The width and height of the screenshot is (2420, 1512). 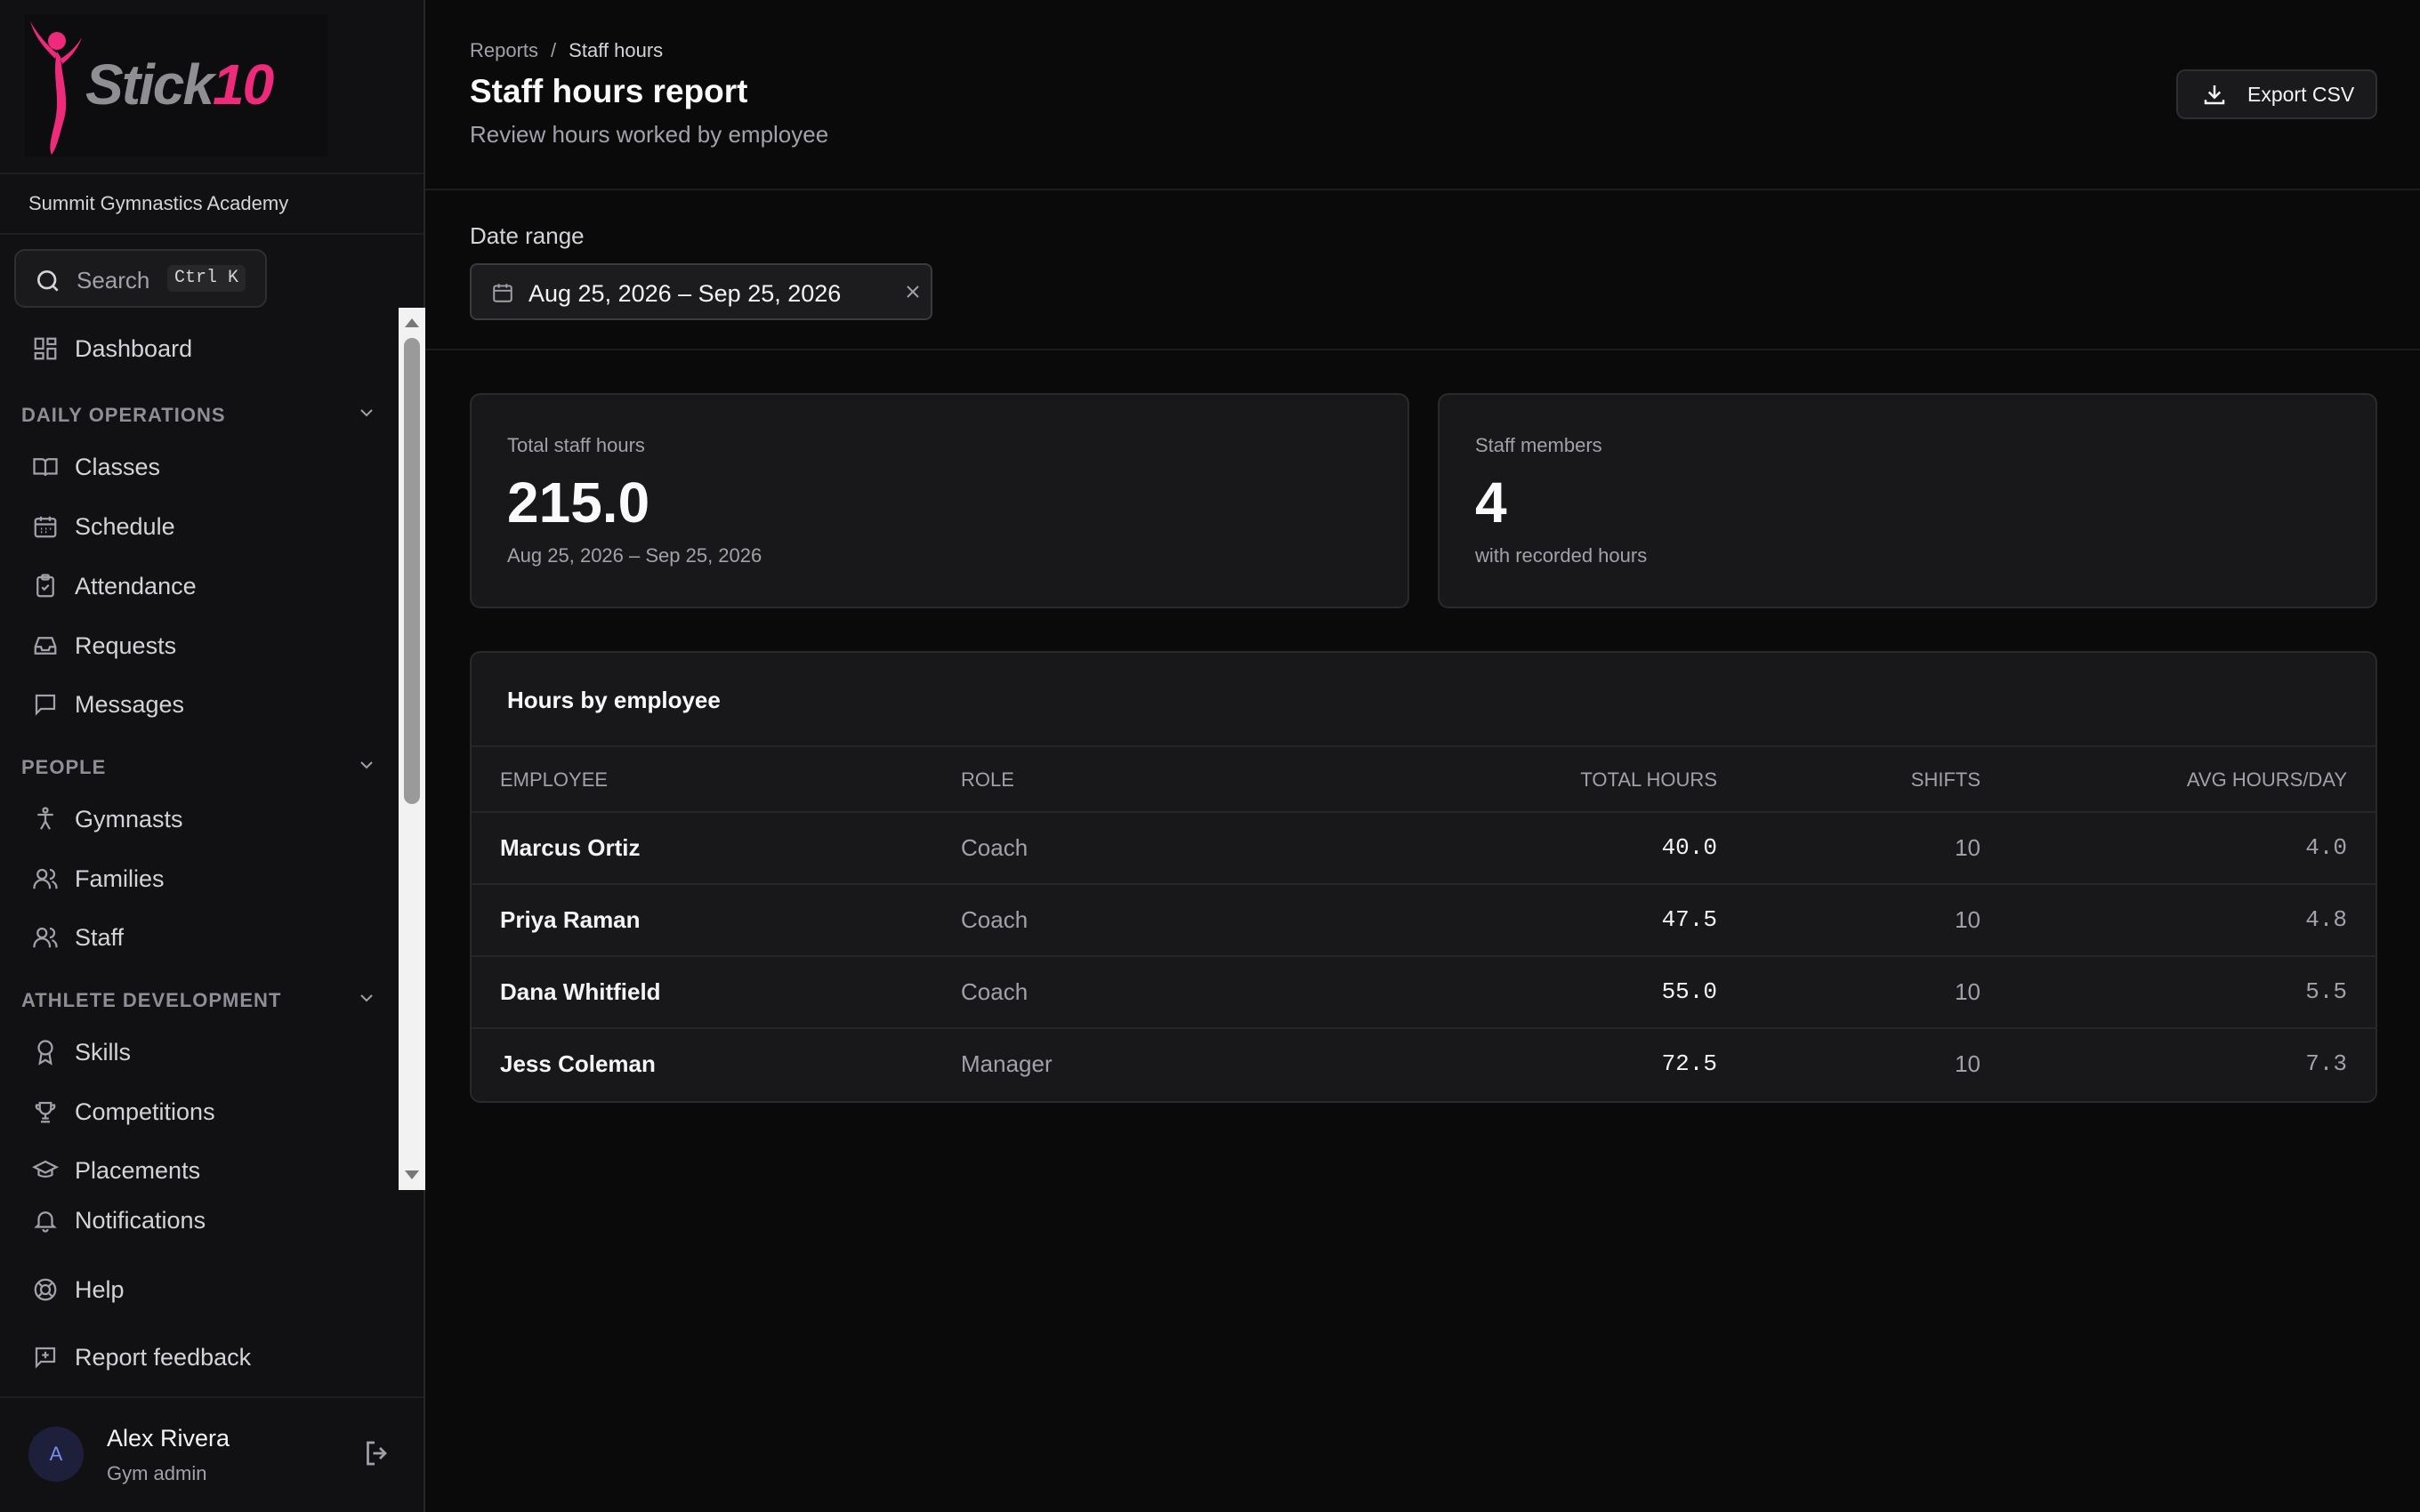 I want to click on logo-wordmark: Stick, so click(x=149, y=84).